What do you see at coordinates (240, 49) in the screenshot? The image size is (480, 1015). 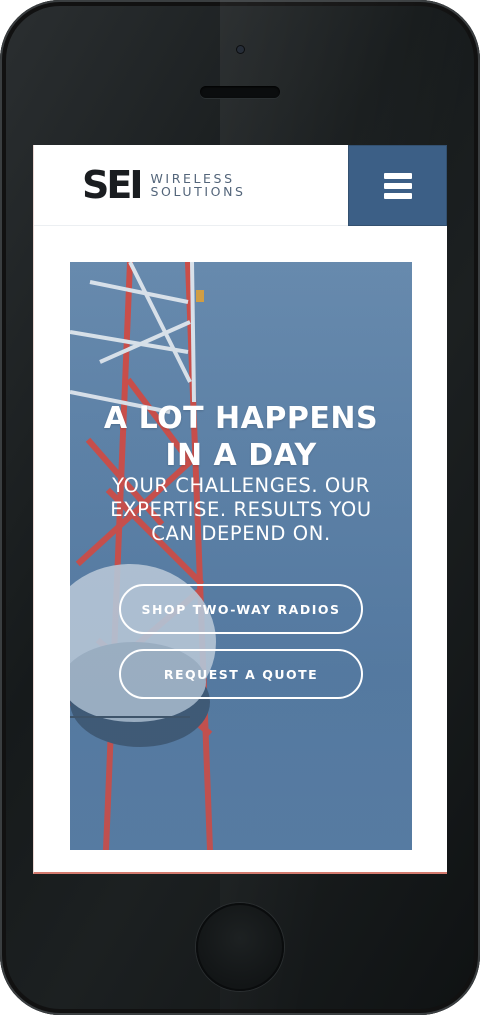 I see `front-camera-icon` at bounding box center [240, 49].